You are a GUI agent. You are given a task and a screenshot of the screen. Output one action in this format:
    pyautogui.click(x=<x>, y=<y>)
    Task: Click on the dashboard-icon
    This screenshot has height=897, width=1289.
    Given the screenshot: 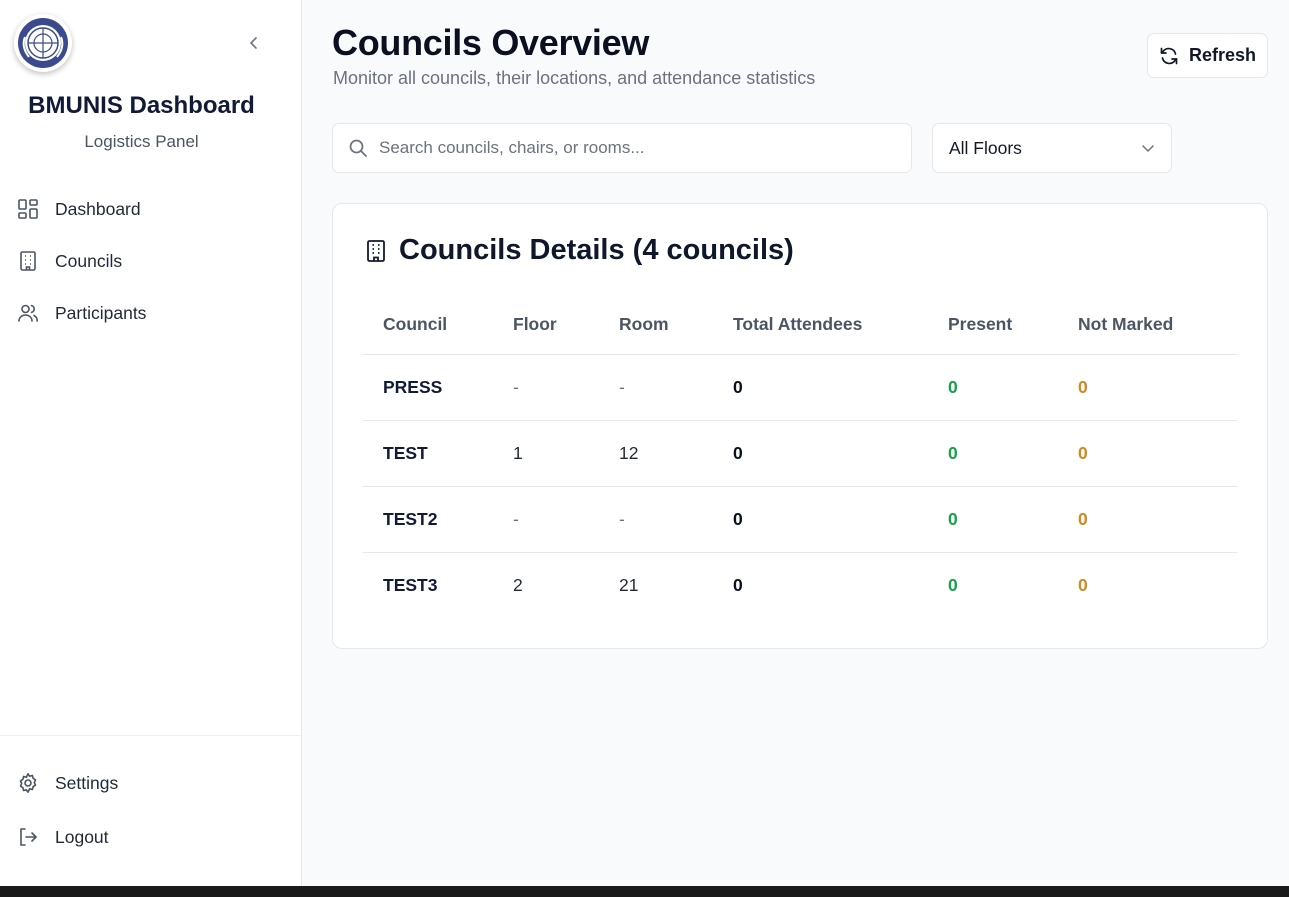 What is the action you would take?
    pyautogui.click(x=28, y=209)
    